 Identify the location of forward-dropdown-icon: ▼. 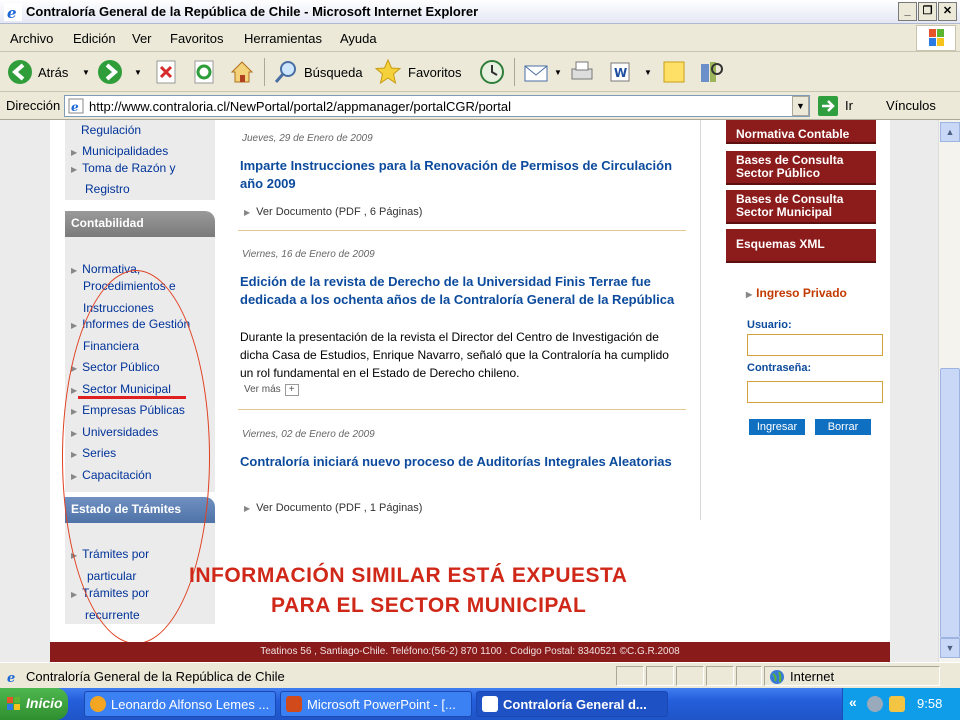
(138, 72).